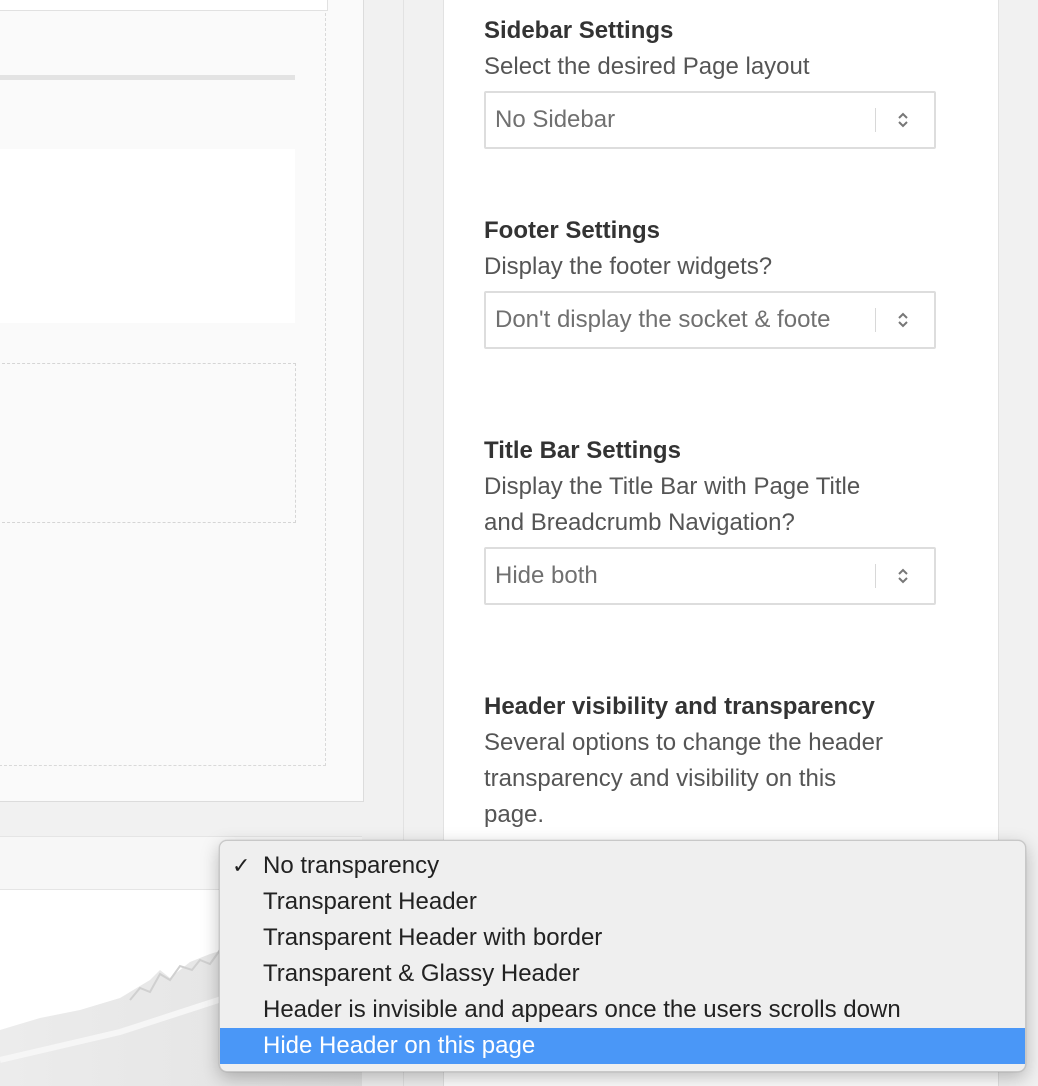 This screenshot has height=1086, width=1038. I want to click on dropdown-option-transparent-header-border: Transparent Header with border, so click(622, 938).